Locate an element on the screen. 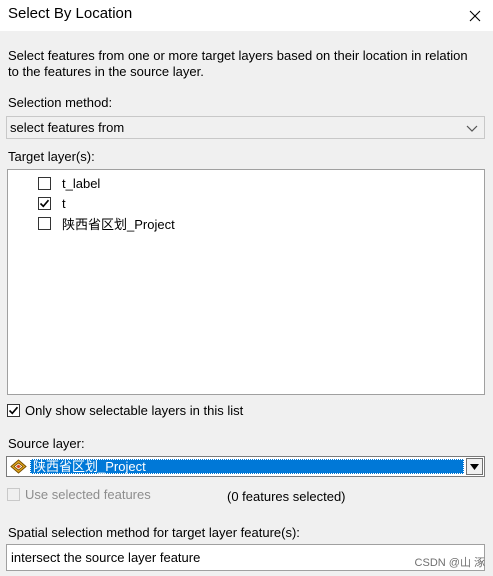 The height and width of the screenshot is (576, 493). polygon-layer-icon is located at coordinates (18, 466).